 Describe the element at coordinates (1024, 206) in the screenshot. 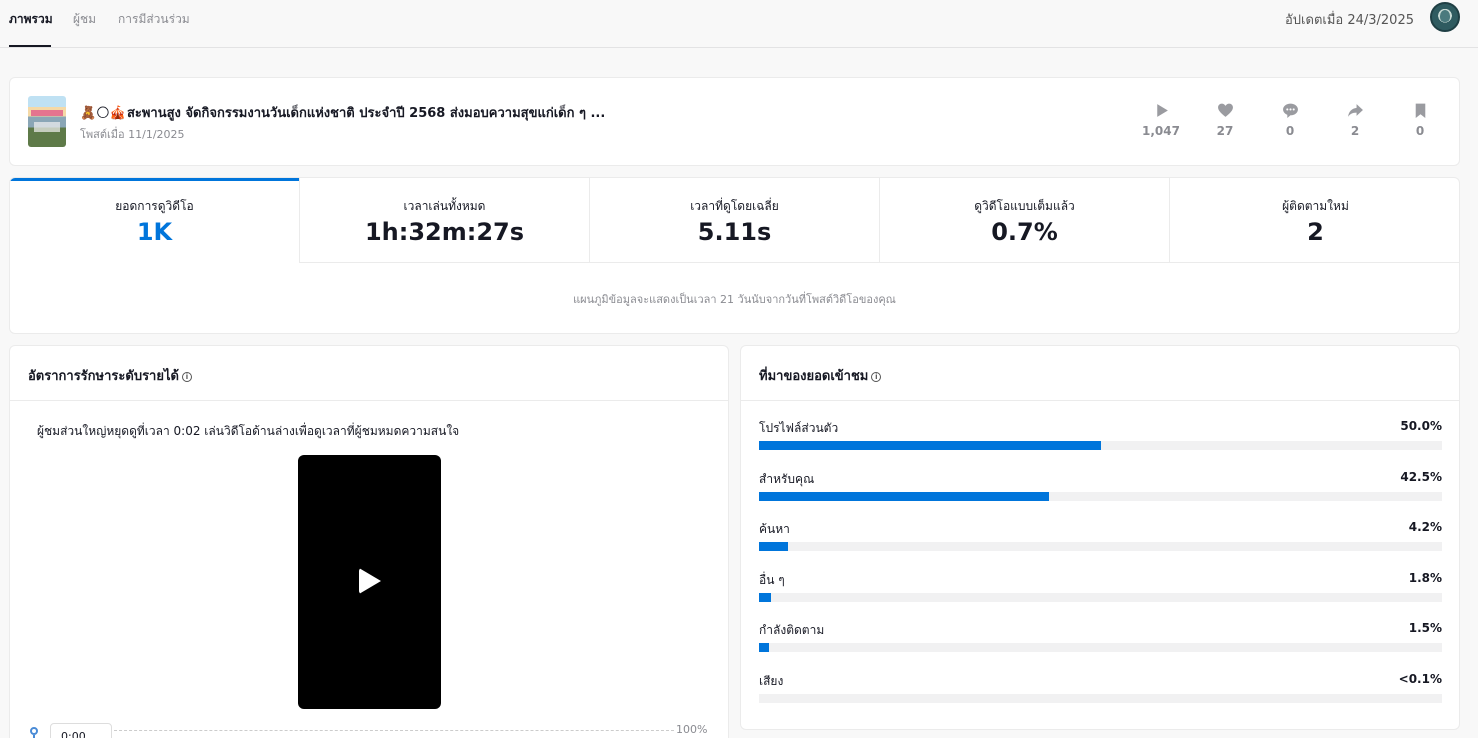

I see `metric-label: ดูวิดีโอแบบเต็มแล้ว` at that location.